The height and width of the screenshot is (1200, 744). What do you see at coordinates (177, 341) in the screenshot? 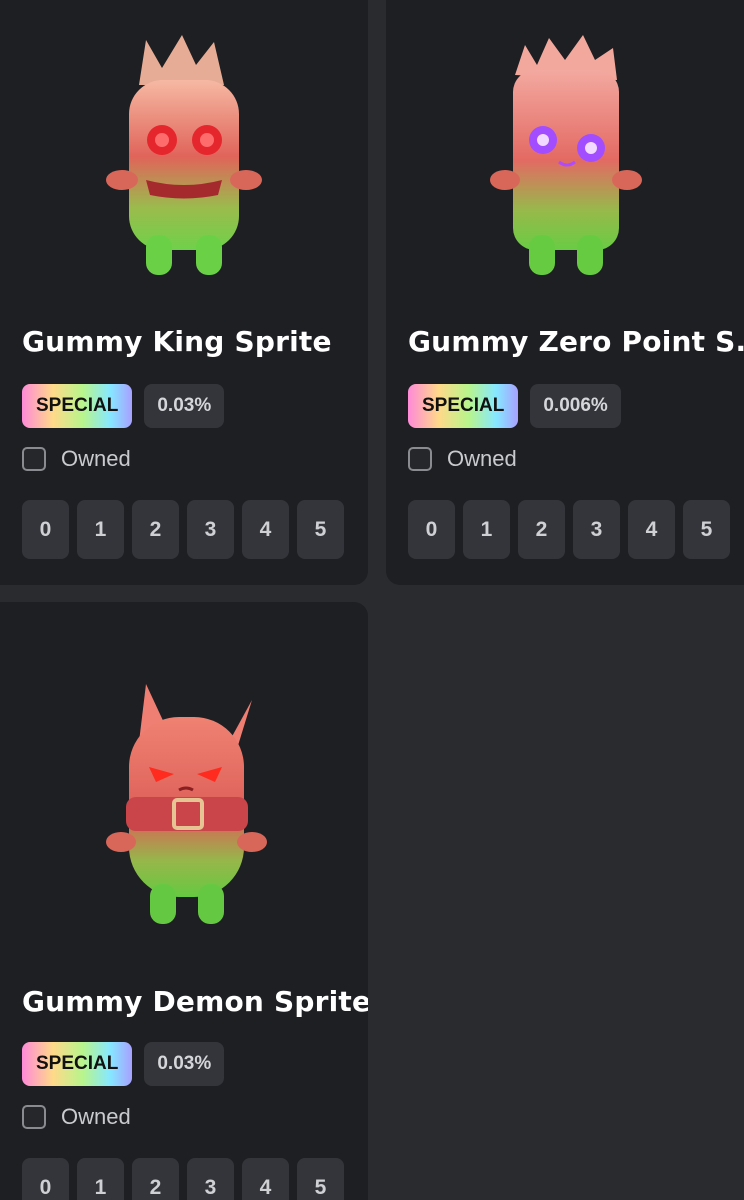
I see `sprite-name: Gummy King Sprite` at bounding box center [177, 341].